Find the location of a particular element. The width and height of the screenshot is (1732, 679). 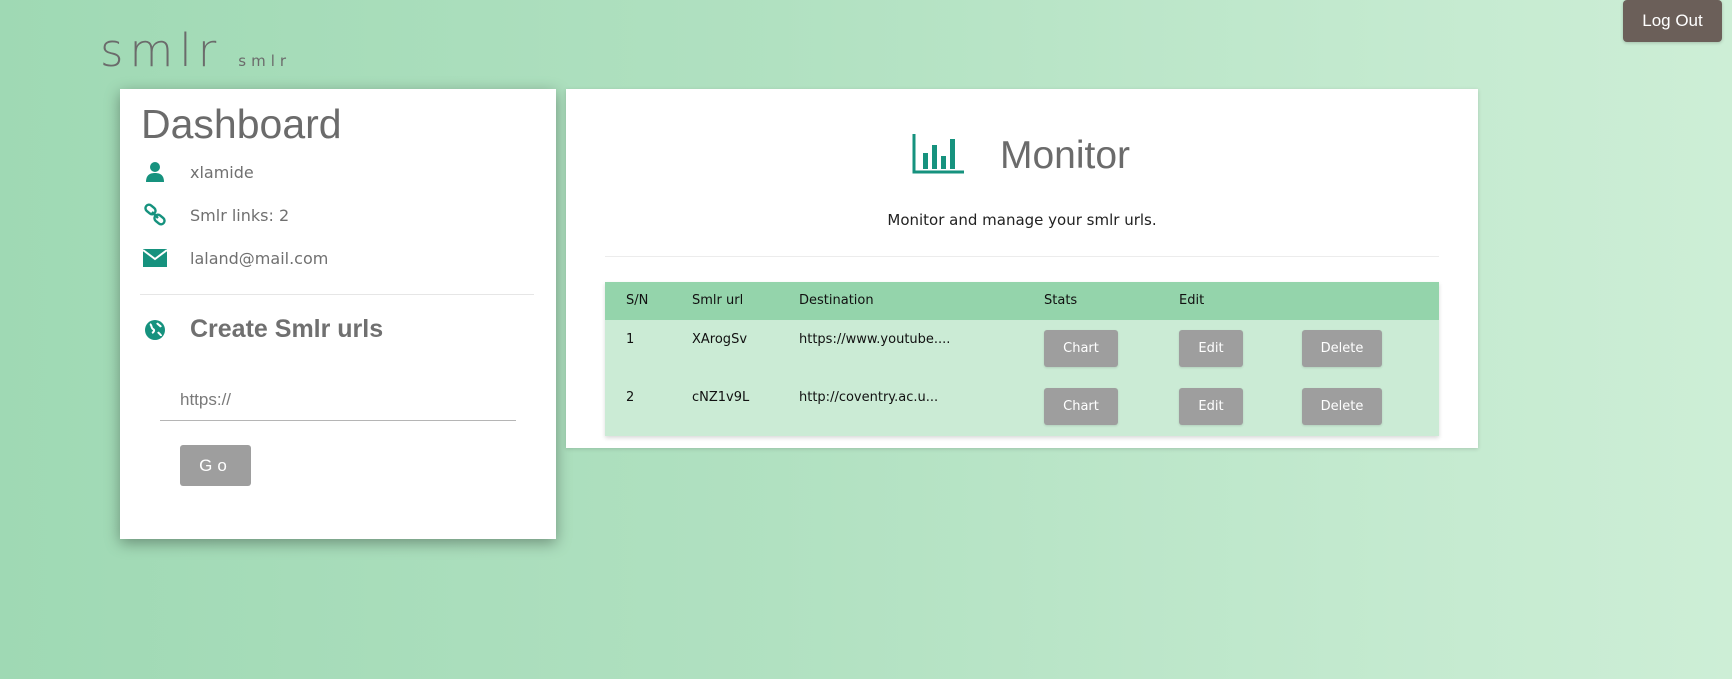

row-smlr-url: XArogSv is located at coordinates (720, 339).